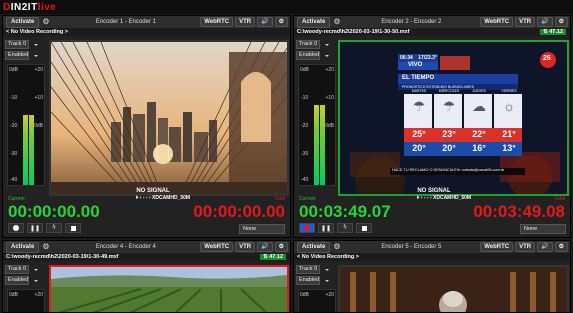 The width and height of the screenshot is (573, 313). What do you see at coordinates (464, 106) in the screenshot?
I see `weather-icons: ☂ ☂ ☁ ☼` at bounding box center [464, 106].